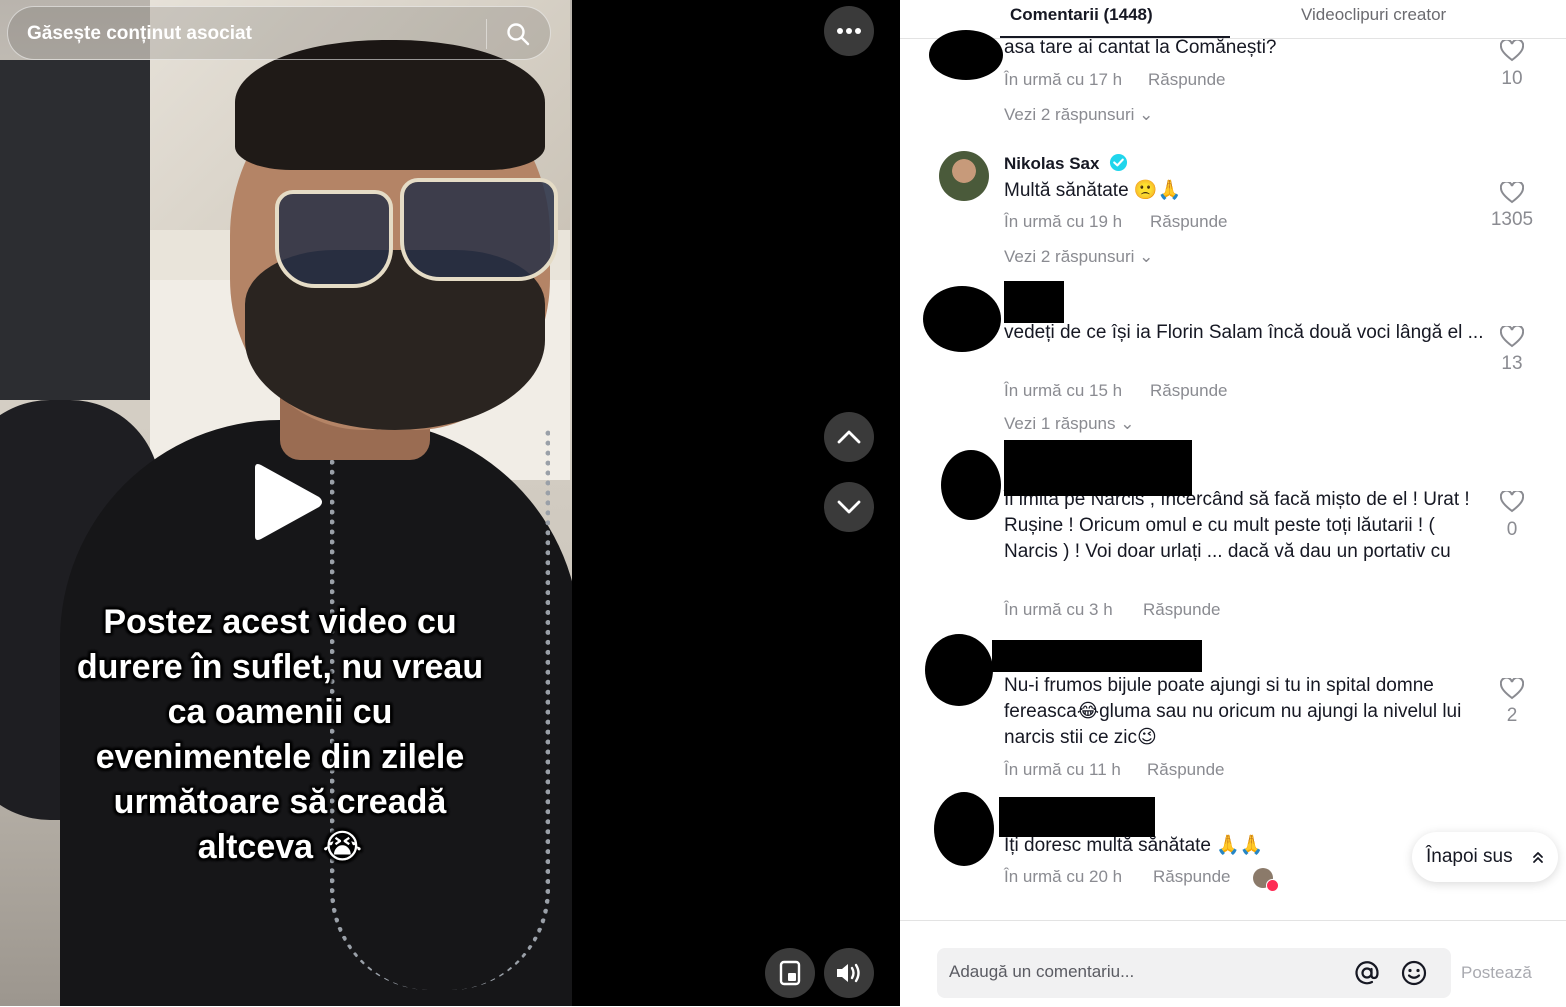  I want to click on comment-time: În urmă cu 20 h, so click(1063, 876).